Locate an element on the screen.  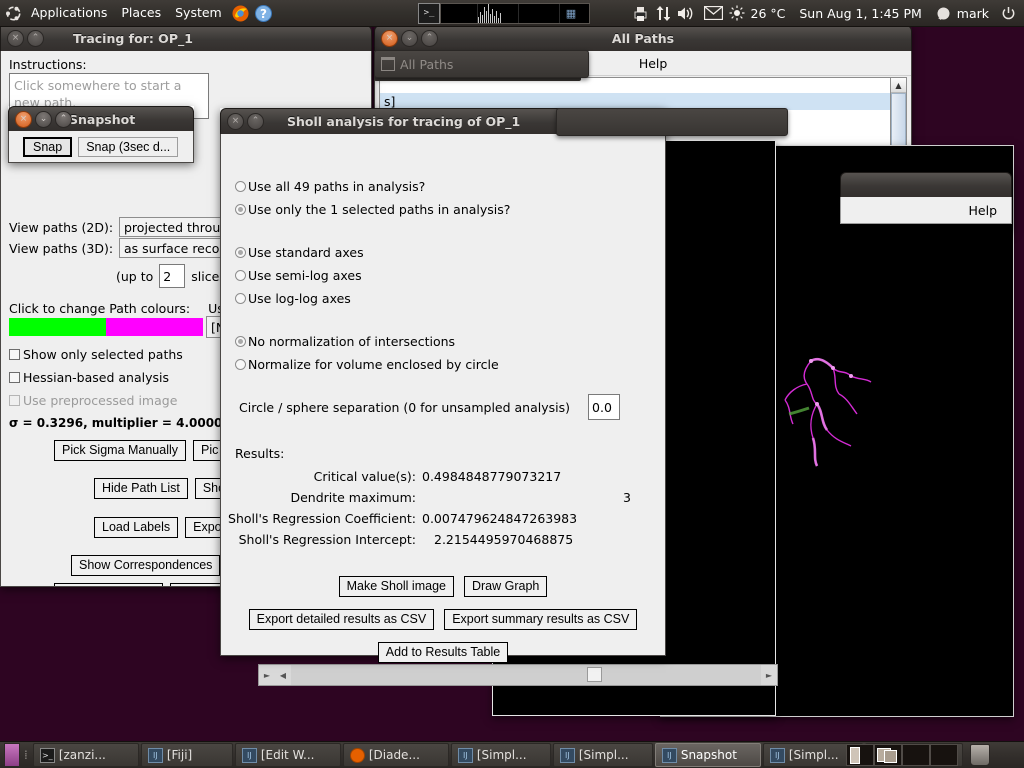
workspace-switcher is located at coordinates (902, 755).